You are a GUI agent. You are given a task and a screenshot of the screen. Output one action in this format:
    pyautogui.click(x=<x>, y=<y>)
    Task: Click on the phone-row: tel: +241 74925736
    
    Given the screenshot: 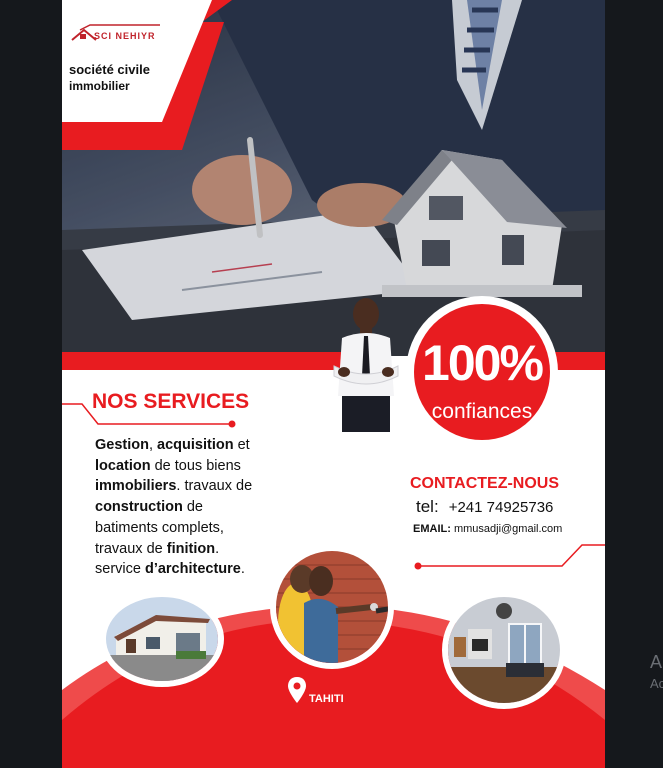 What is the action you would take?
    pyautogui.click(x=484, y=507)
    